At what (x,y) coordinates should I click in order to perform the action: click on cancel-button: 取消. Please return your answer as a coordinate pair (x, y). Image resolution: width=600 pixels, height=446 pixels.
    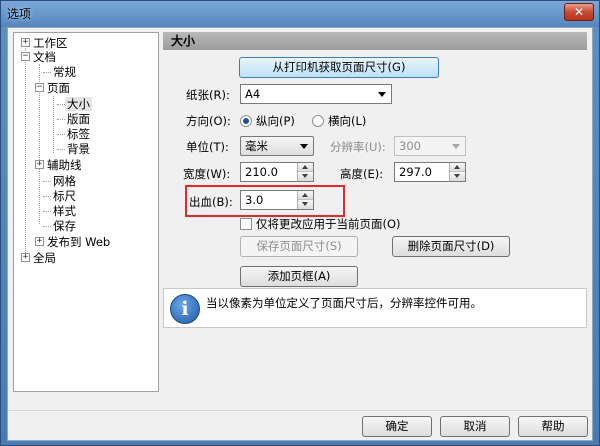
    Looking at the image, I should click on (475, 426).